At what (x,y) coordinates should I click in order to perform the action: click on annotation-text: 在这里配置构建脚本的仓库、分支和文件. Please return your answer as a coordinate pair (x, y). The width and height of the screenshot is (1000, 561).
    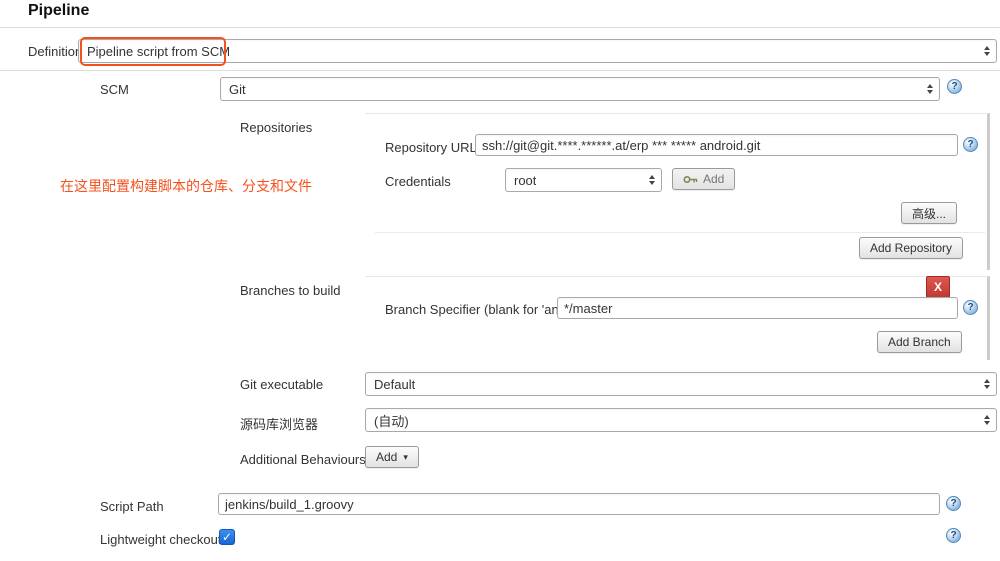
    Looking at the image, I should click on (186, 186).